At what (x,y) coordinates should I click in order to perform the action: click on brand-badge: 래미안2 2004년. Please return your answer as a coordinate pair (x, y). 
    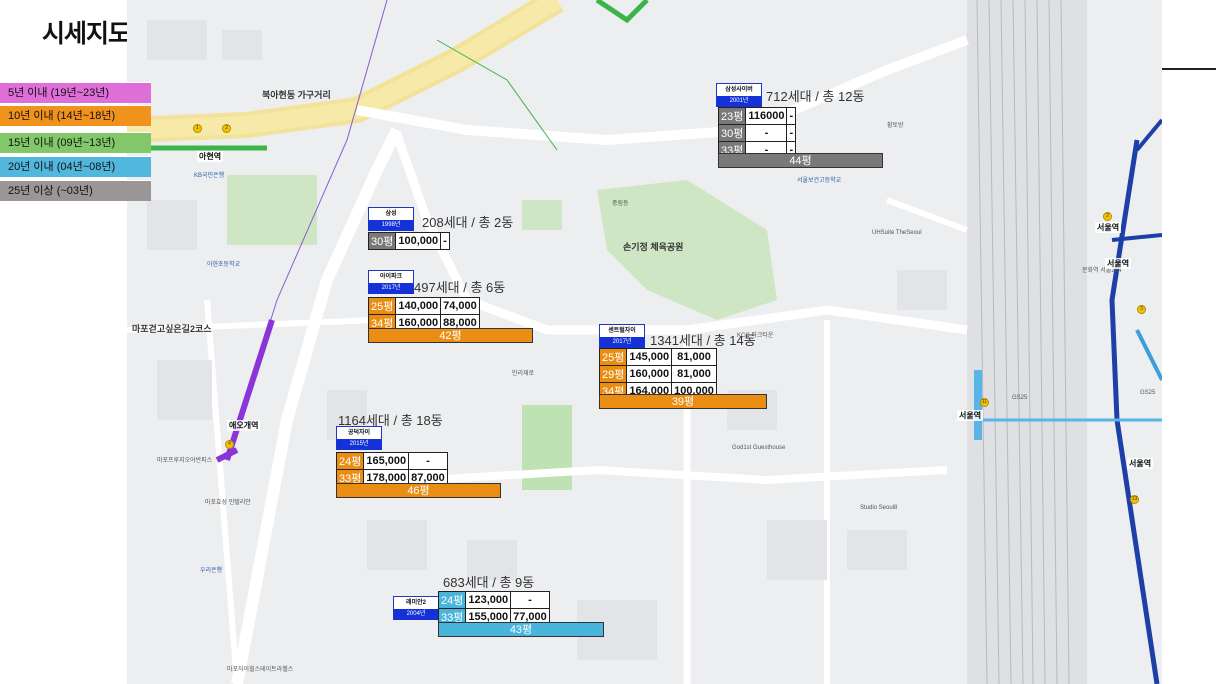
    Looking at the image, I should click on (416, 608).